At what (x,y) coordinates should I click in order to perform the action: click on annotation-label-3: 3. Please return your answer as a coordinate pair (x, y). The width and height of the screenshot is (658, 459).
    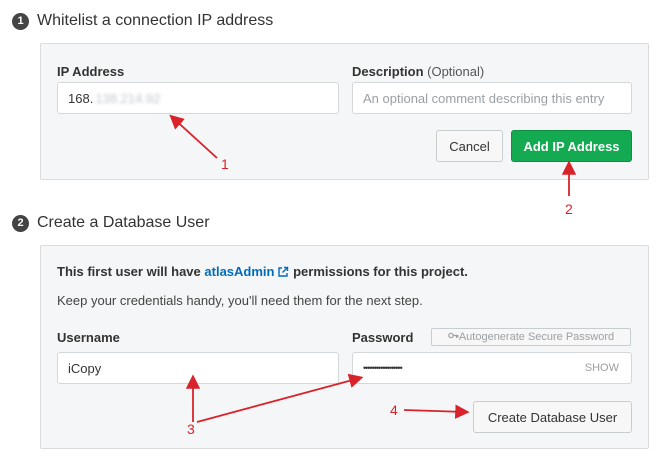
    Looking at the image, I should click on (191, 429).